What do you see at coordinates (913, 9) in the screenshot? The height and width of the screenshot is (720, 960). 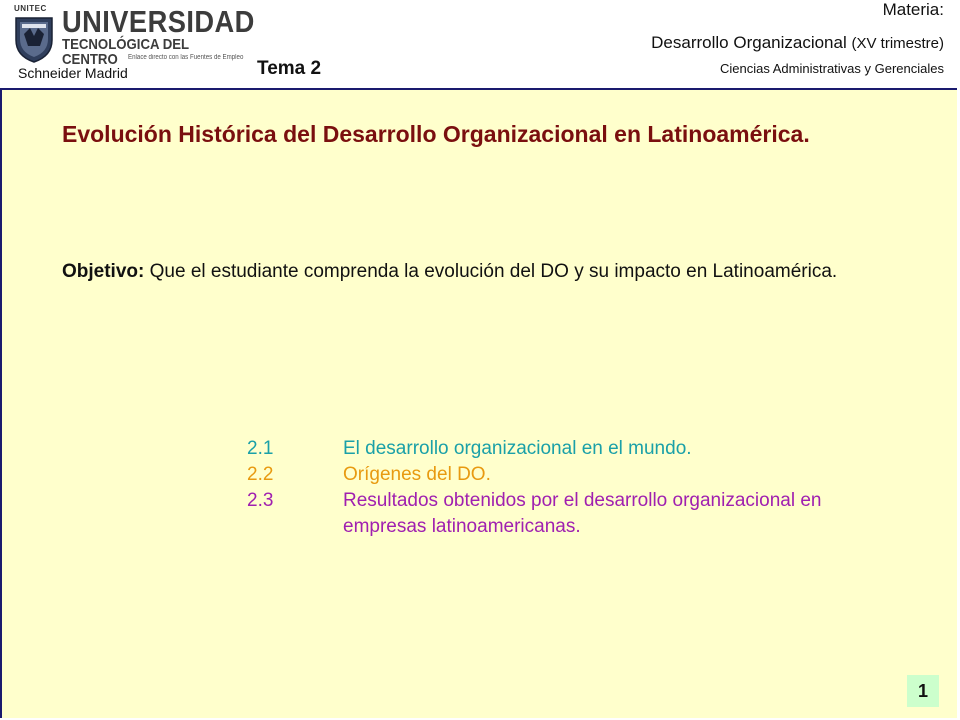 I see `subject-label: Materia:` at bounding box center [913, 9].